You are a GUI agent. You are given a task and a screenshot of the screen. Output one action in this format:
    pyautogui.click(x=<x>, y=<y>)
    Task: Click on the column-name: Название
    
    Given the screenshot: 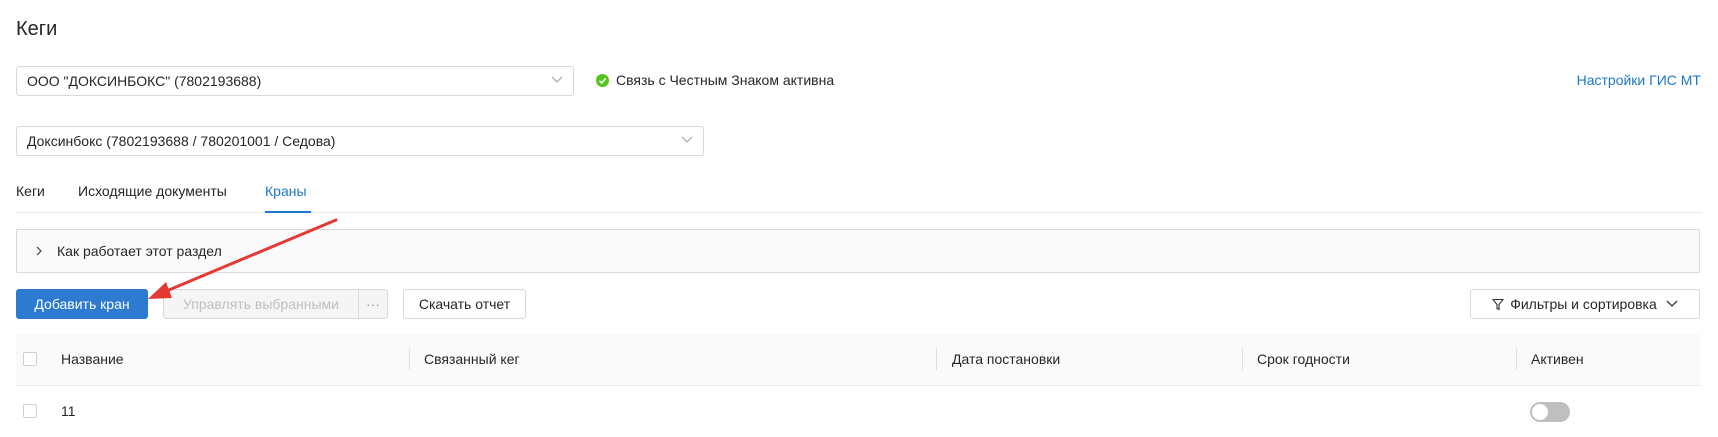 What is the action you would take?
    pyautogui.click(x=92, y=359)
    